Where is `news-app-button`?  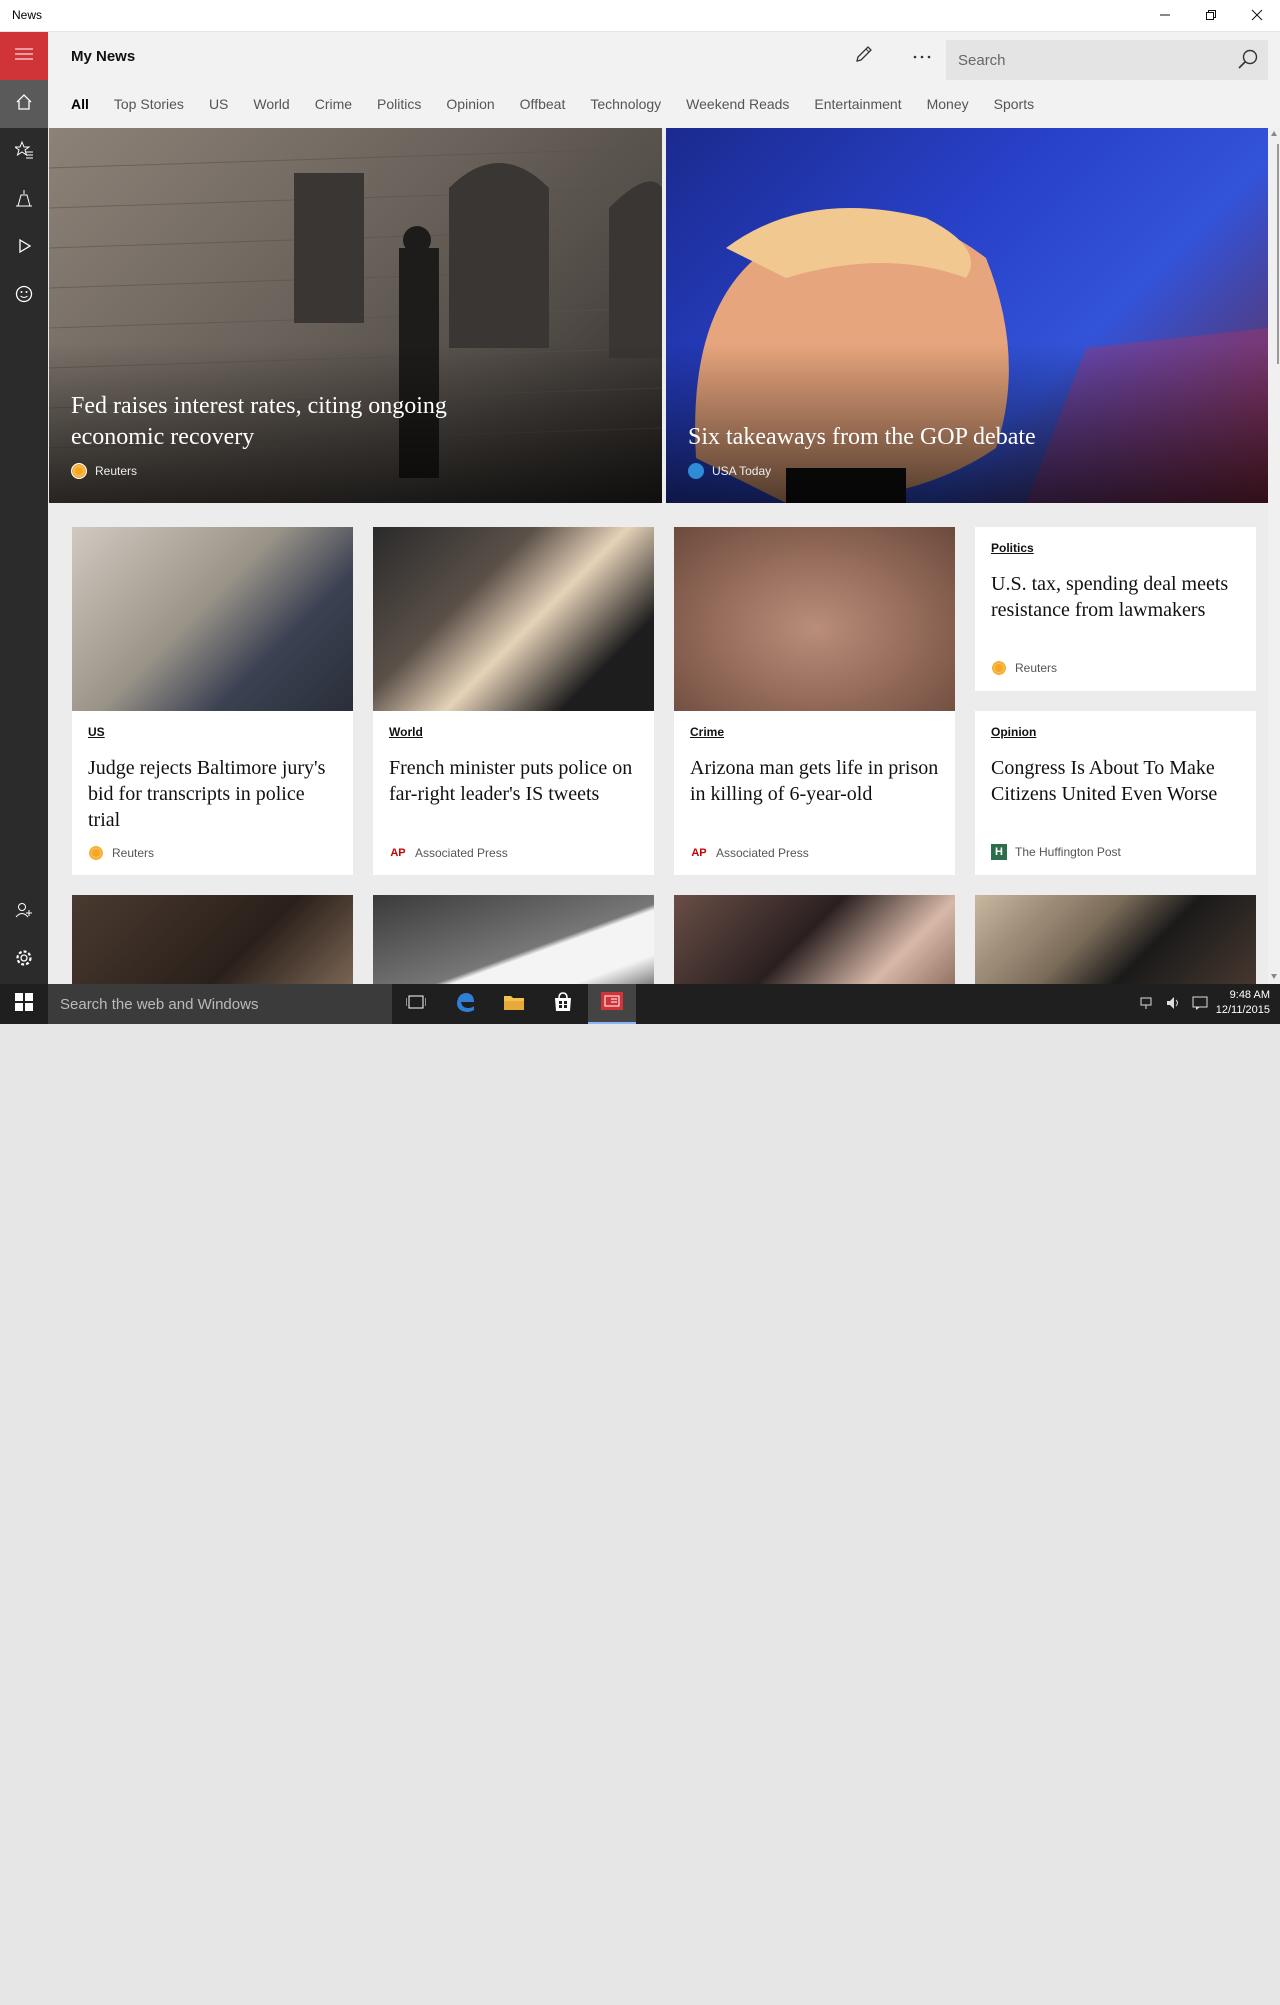
news-app-button is located at coordinates (612, 1004).